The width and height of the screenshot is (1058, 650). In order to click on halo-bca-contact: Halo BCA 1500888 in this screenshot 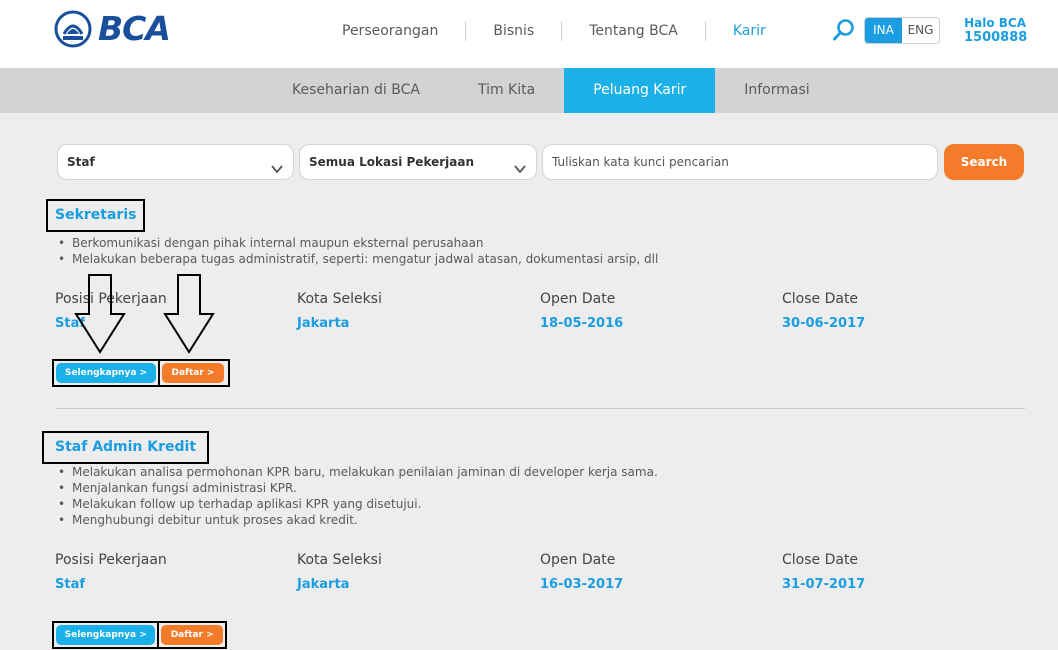, I will do `click(996, 31)`.